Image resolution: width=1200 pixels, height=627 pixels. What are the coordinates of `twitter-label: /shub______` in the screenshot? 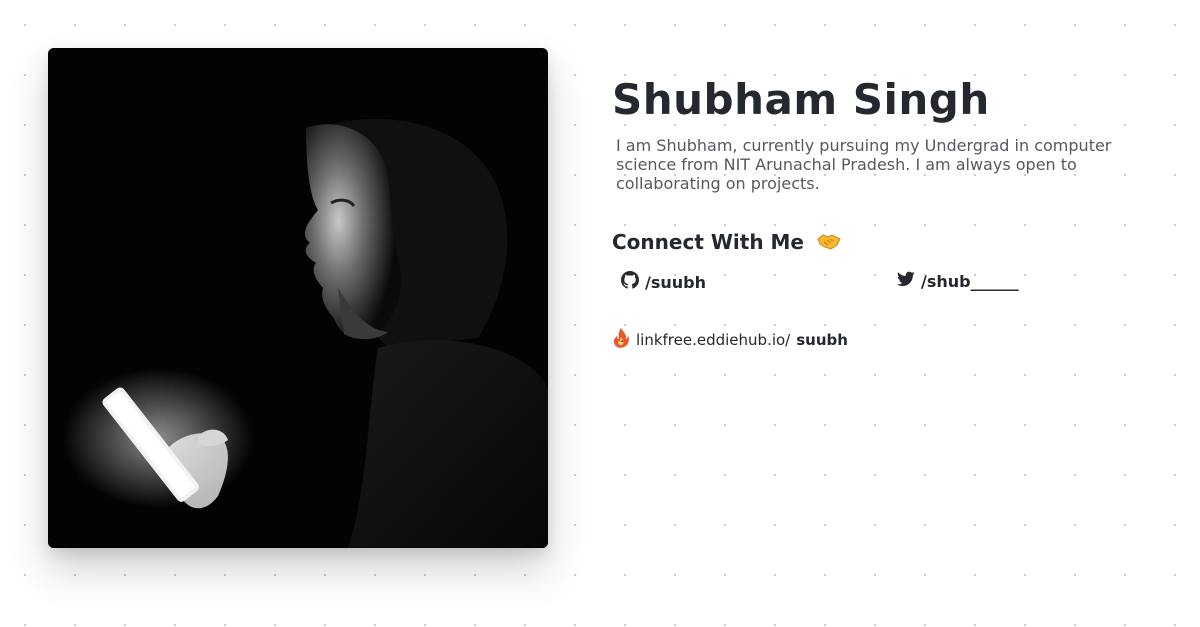 It's located at (970, 281).